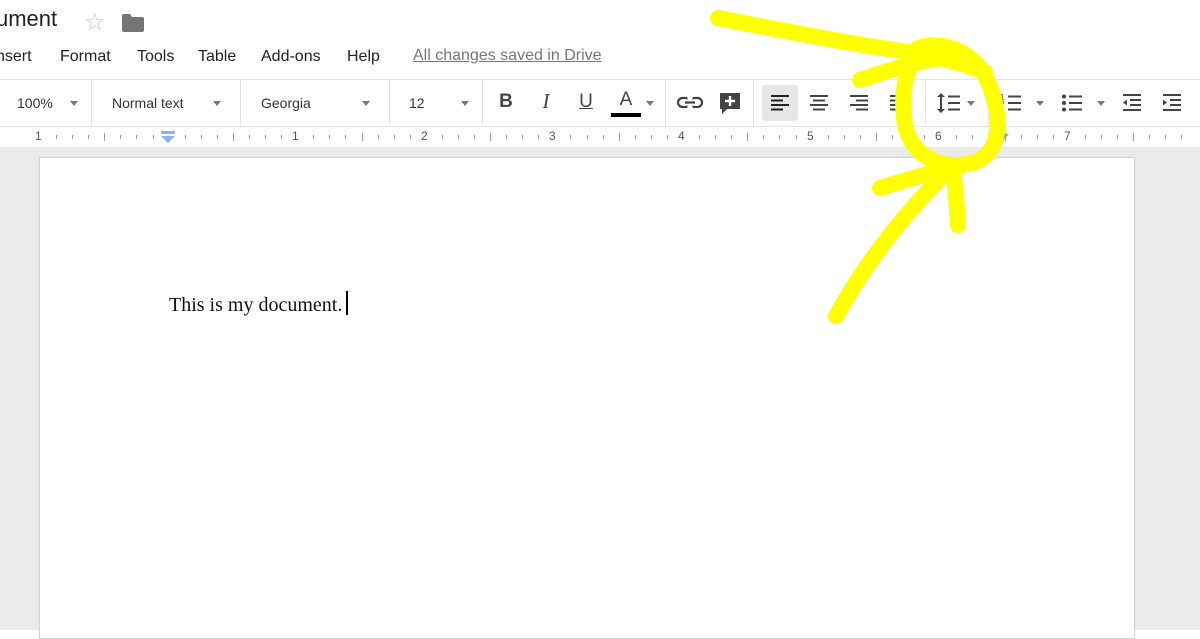 This screenshot has height=639, width=1200. Describe the element at coordinates (690, 103) in the screenshot. I see `link-icon` at that location.